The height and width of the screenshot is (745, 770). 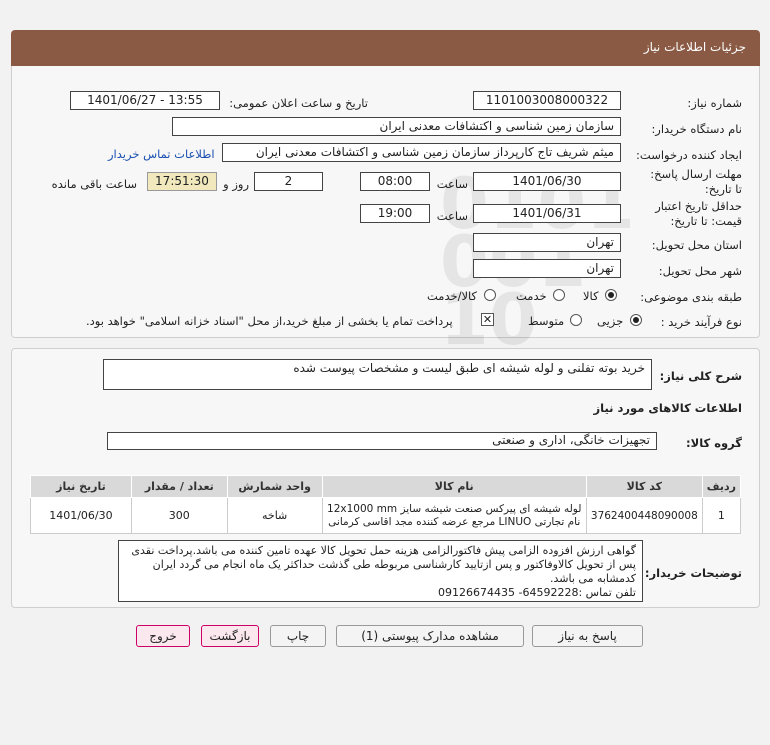 What do you see at coordinates (714, 443) in the screenshot?
I see `goods-group-label: گروه کالا:` at bounding box center [714, 443].